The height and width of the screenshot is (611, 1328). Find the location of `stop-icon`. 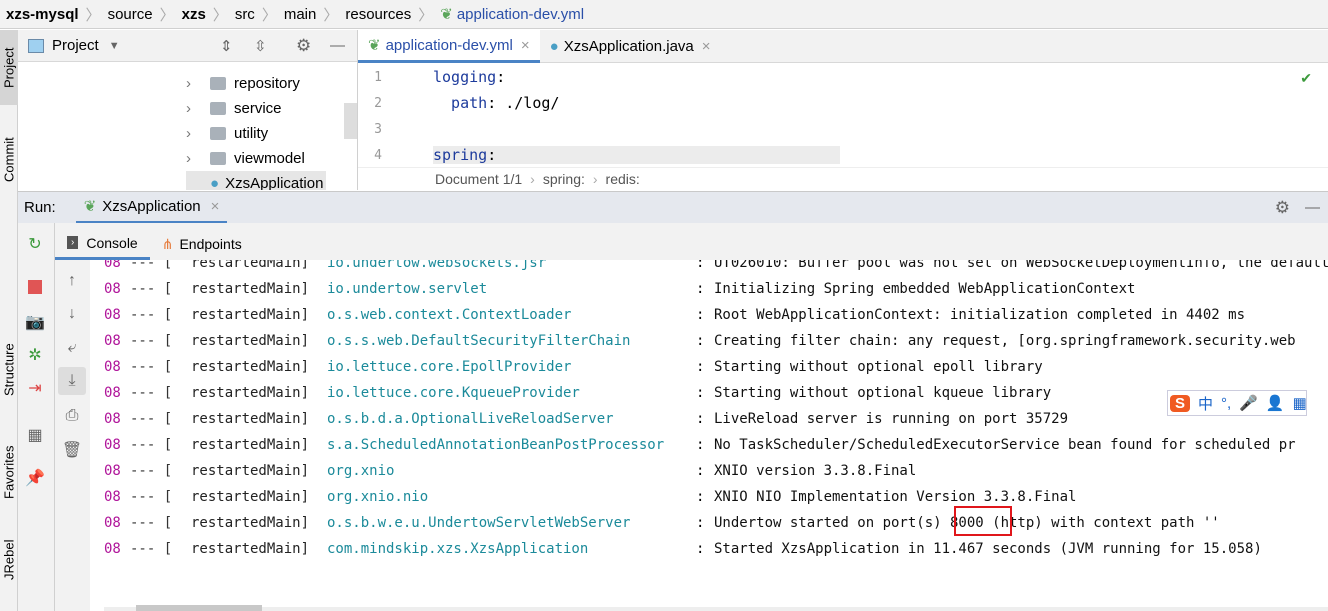

stop-icon is located at coordinates (35, 287).